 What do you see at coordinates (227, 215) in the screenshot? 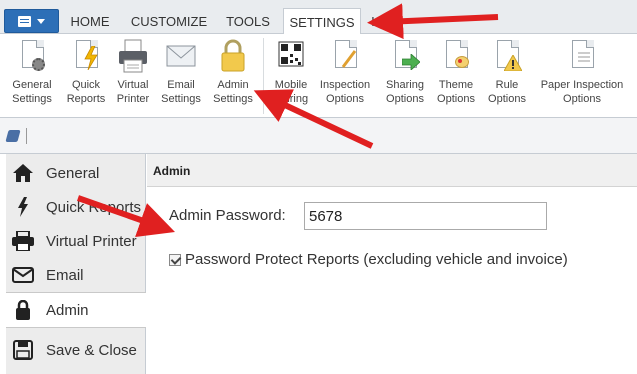
I see `admin-password-label: Admin Password:` at bounding box center [227, 215].